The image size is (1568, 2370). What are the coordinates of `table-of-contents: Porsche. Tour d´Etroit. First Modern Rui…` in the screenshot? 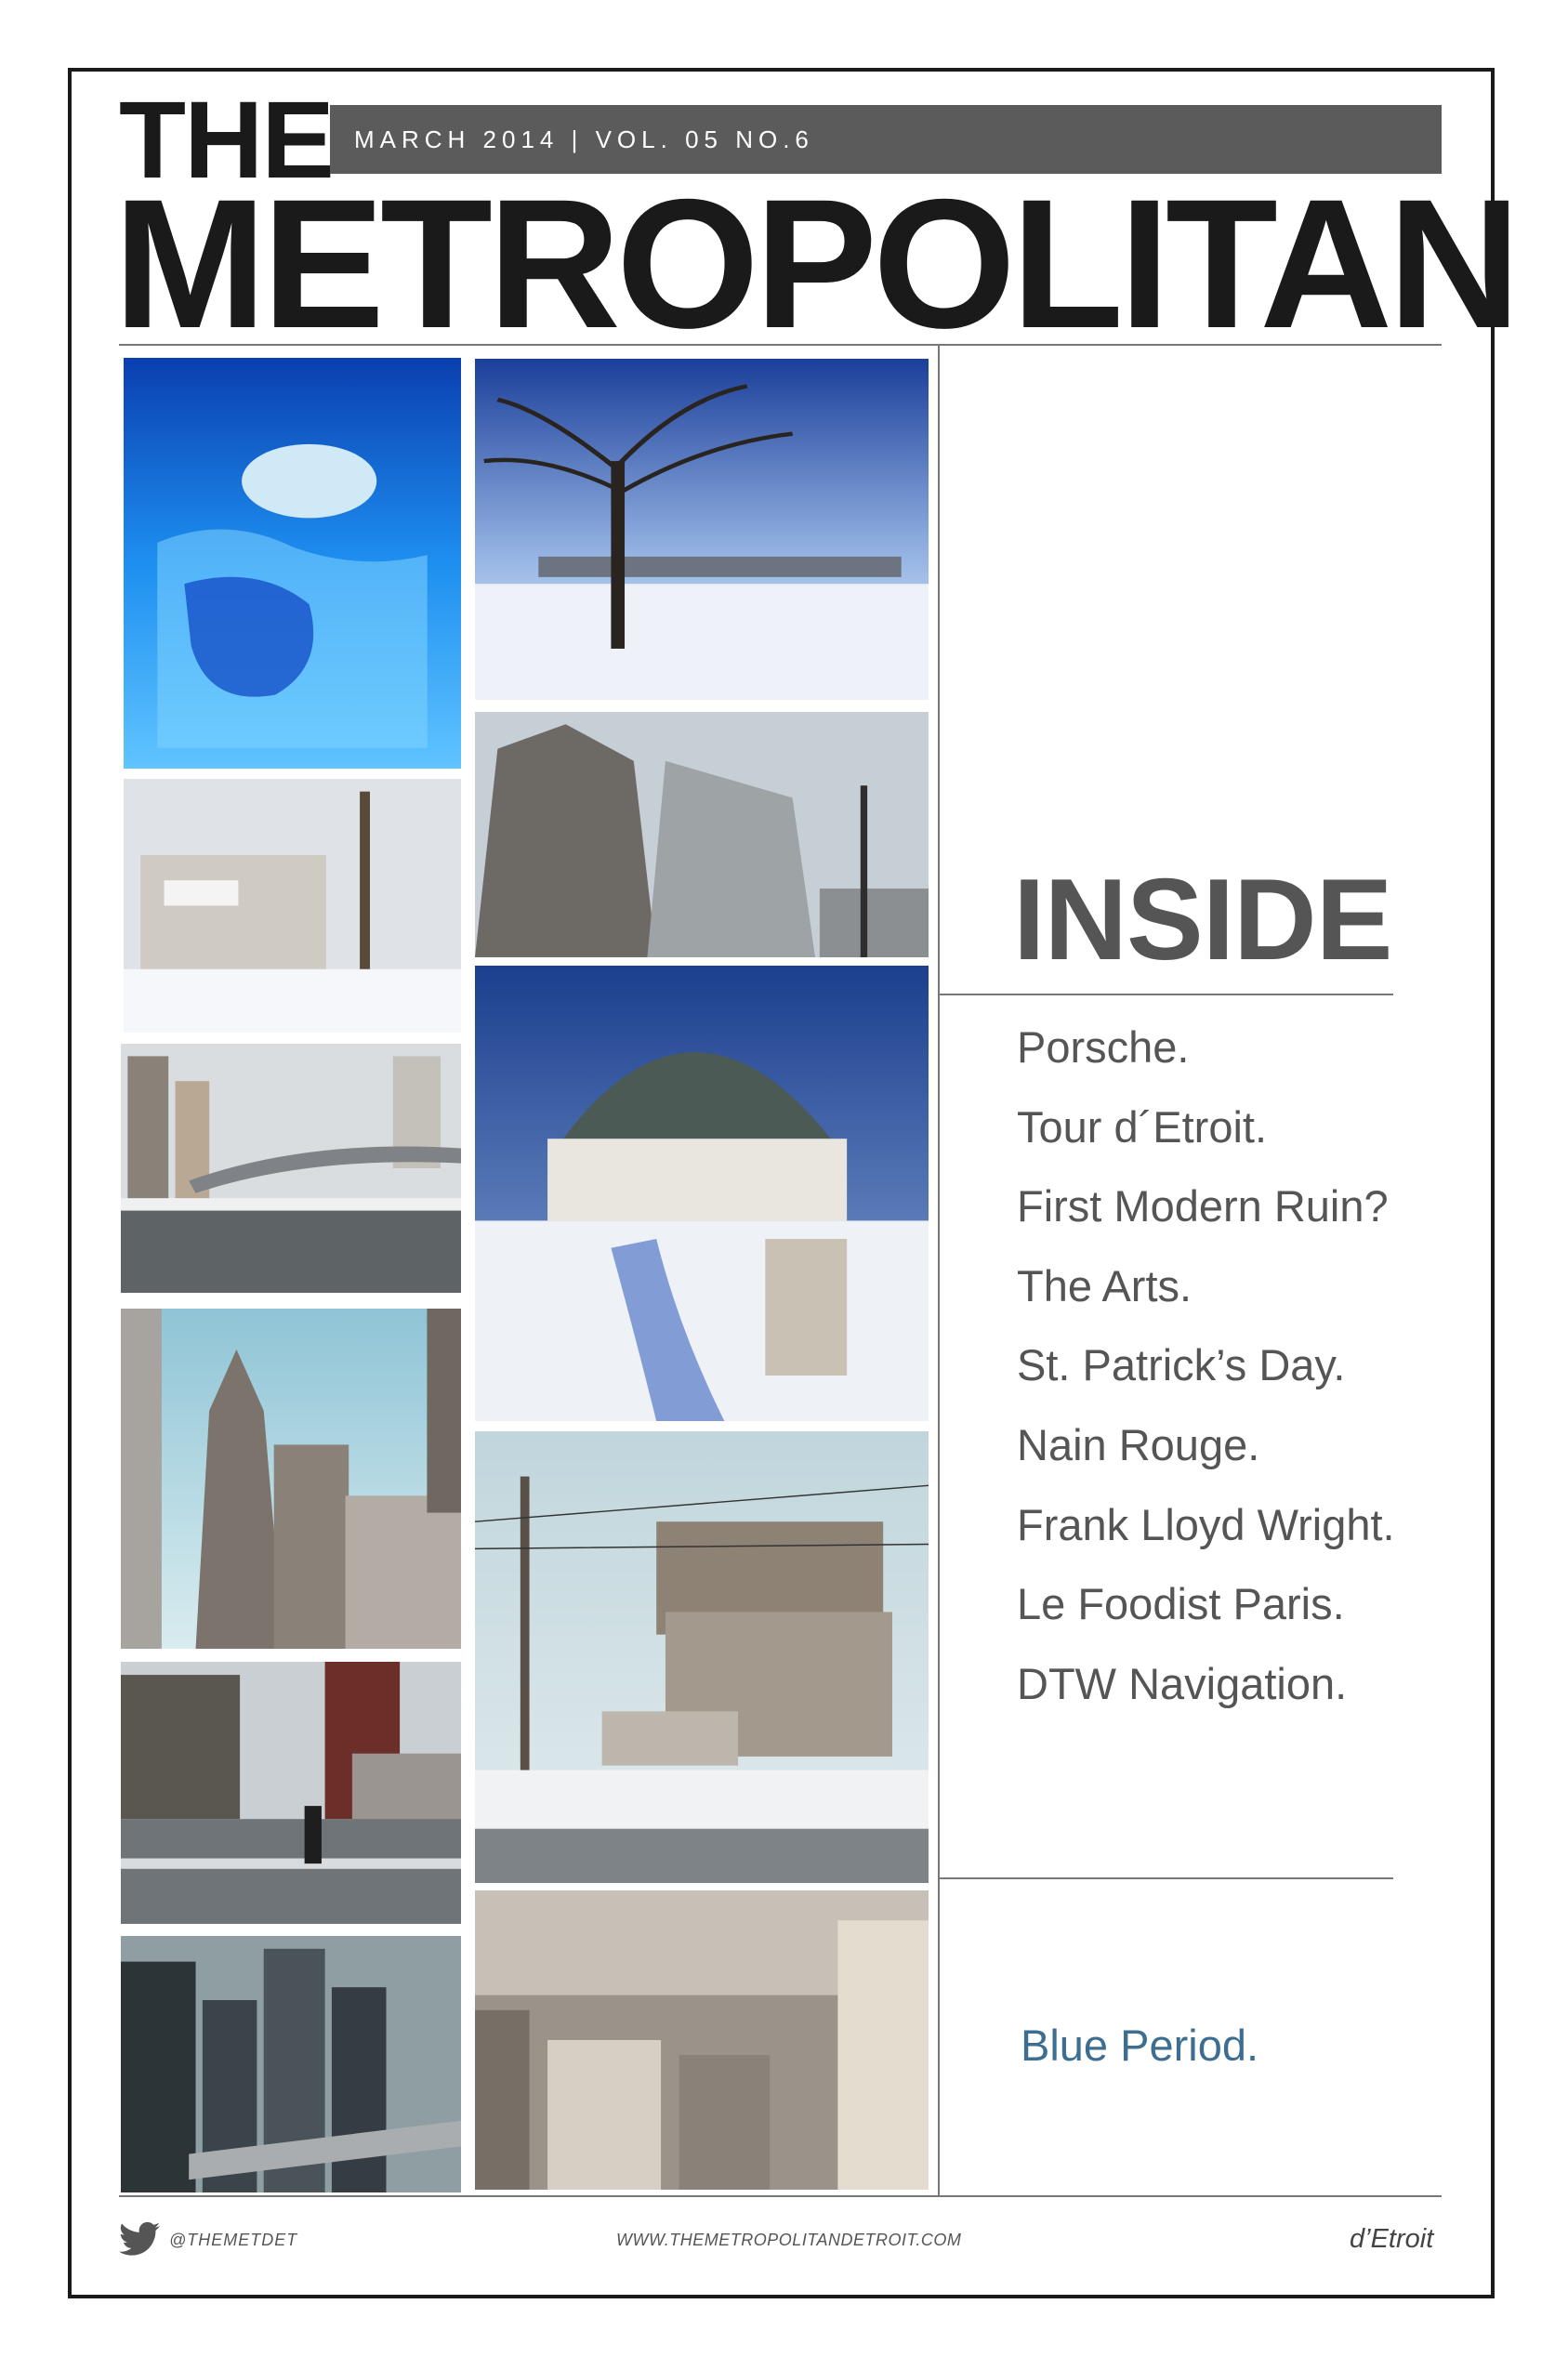 It's located at (1206, 1373).